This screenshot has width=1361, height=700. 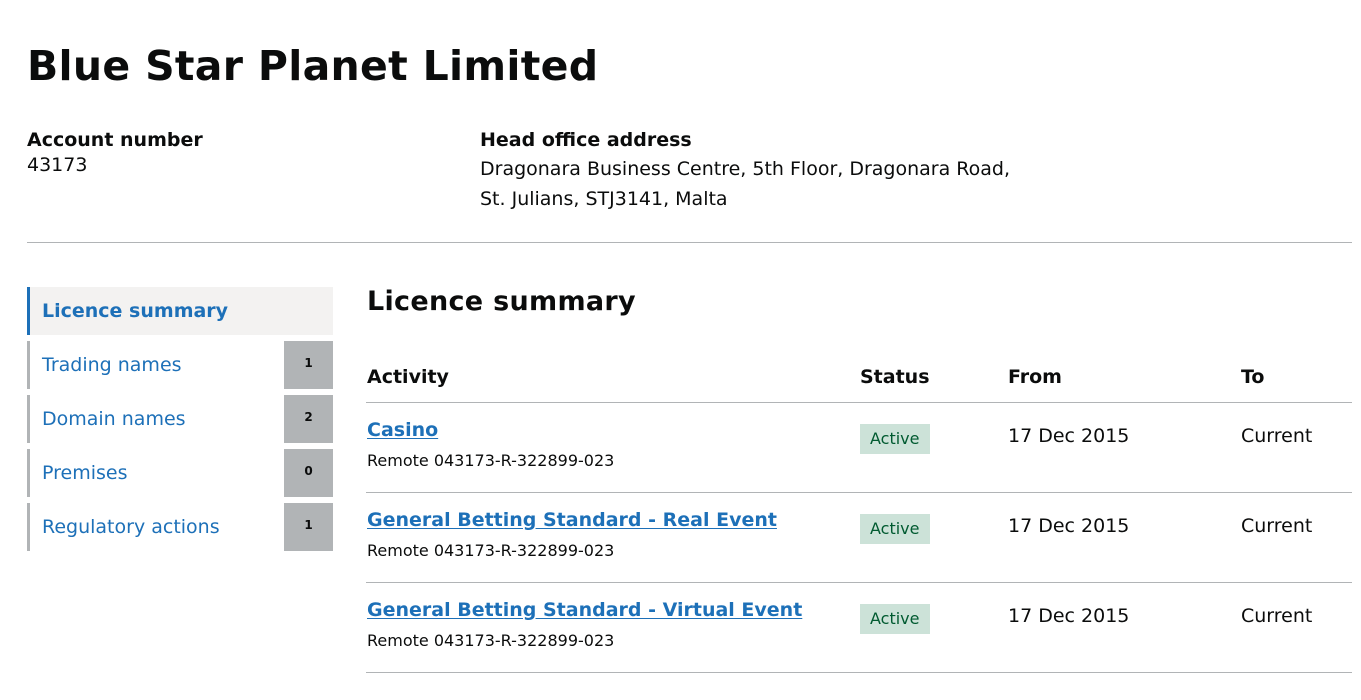 I want to click on sidebar-item-licence-summary: Licence summary, so click(x=180, y=311).